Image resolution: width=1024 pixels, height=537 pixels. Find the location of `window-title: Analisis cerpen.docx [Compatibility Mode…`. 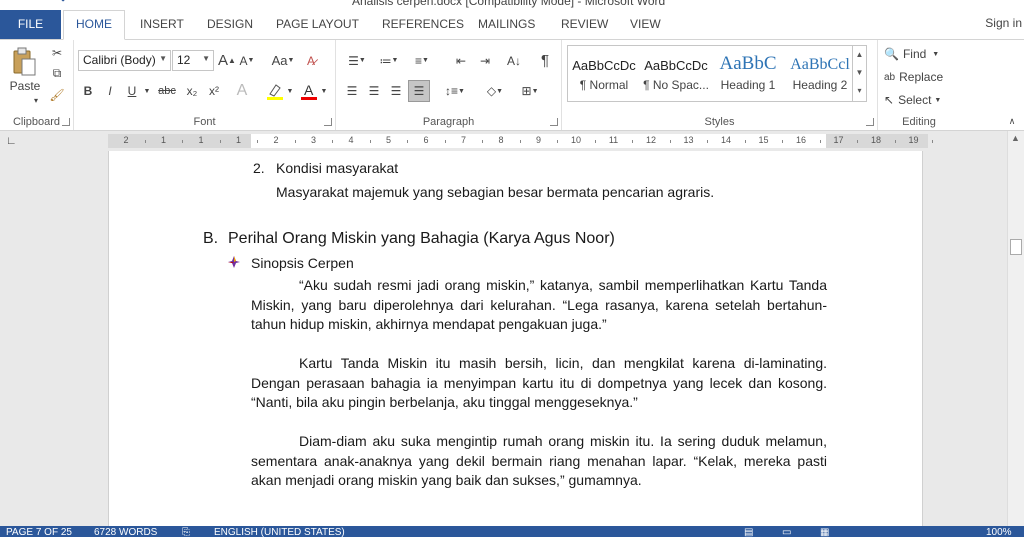

window-title: Analisis cerpen.docx [Compatibility Mode… is located at coordinates (509, 4).